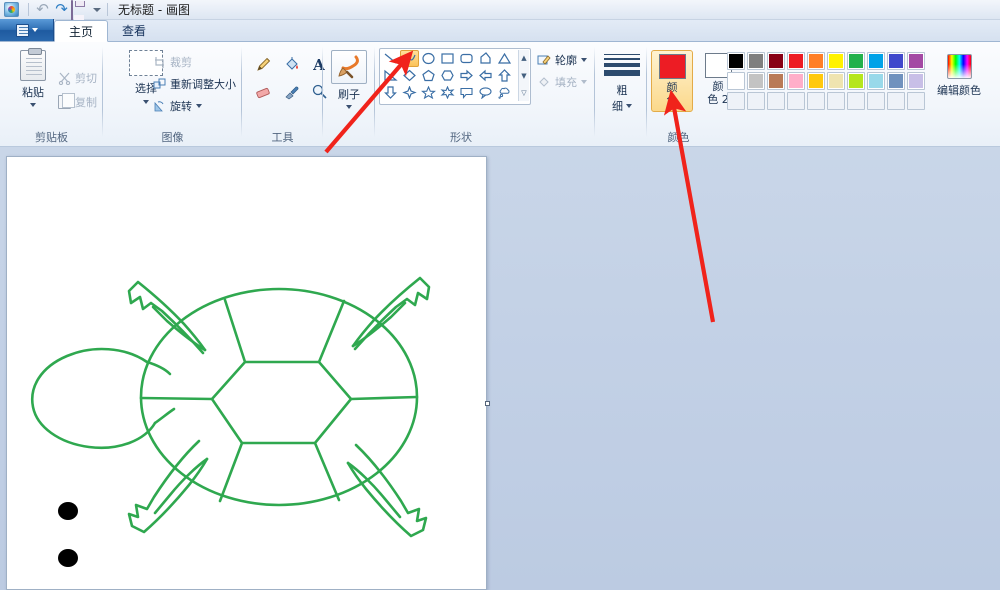 The image size is (1000, 590). Describe the element at coordinates (42, 9) in the screenshot. I see `undo-icon: ↶` at that location.